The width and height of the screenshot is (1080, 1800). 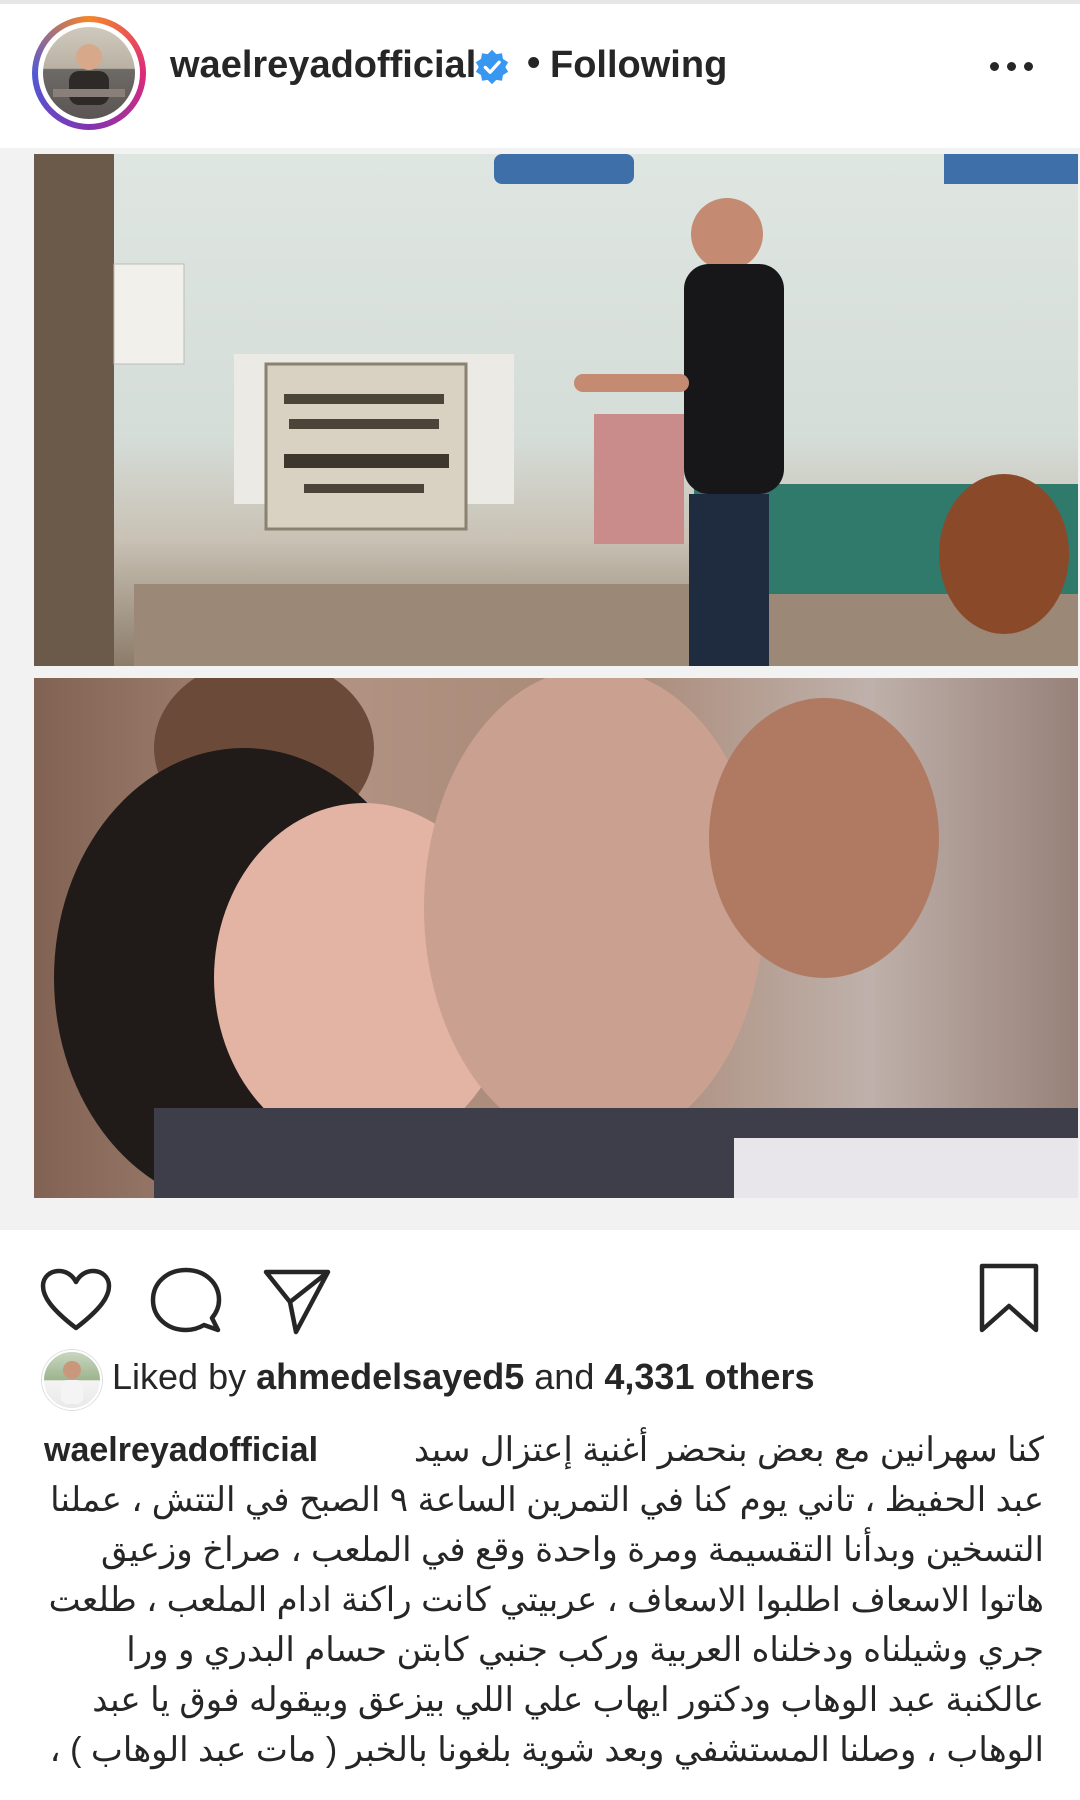 I want to click on likes-text: Liked by ahmedelsayed5 and 4,331 others, so click(x=463, y=1377).